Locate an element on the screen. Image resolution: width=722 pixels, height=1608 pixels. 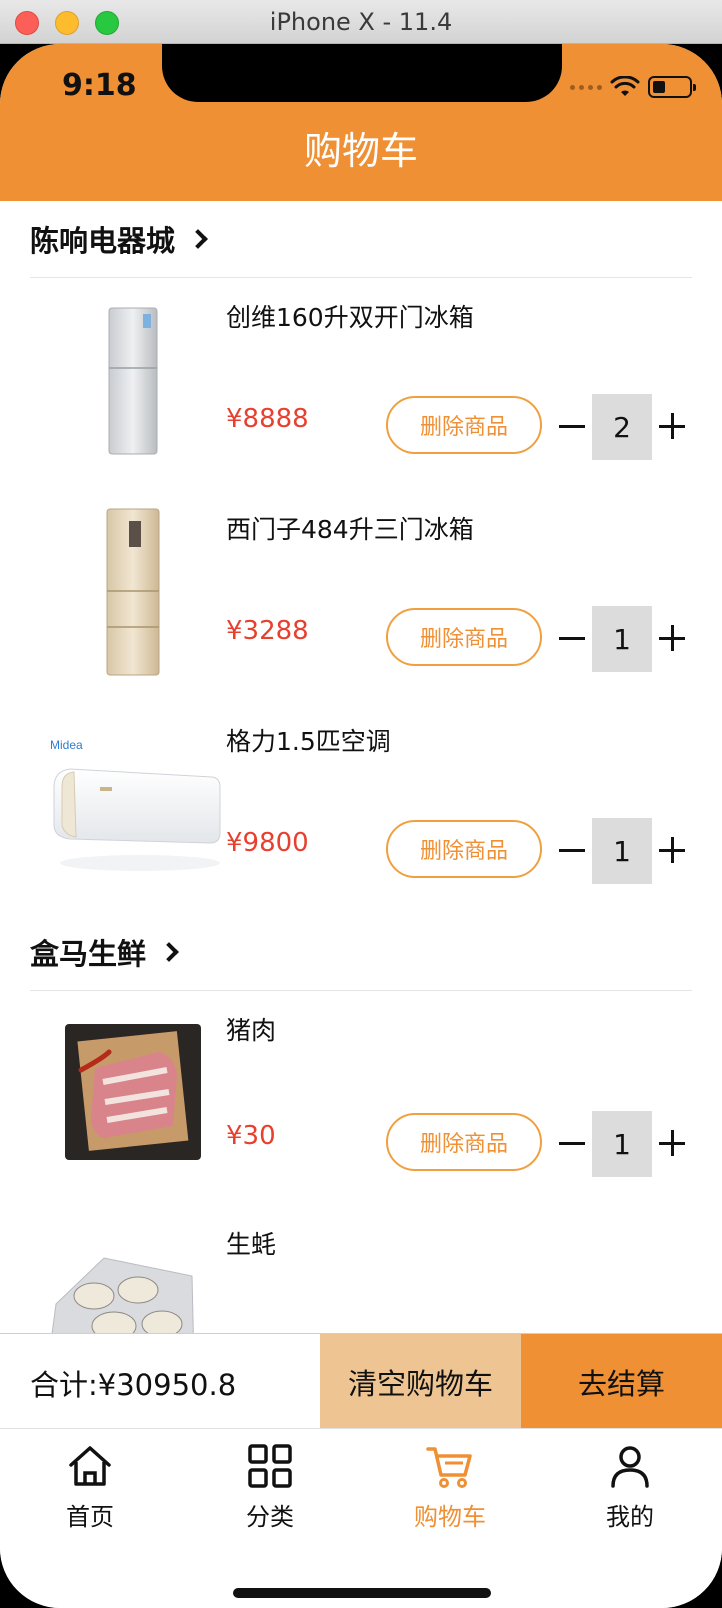
shop-name: 盒马生鲜 is located at coordinates (88, 954).